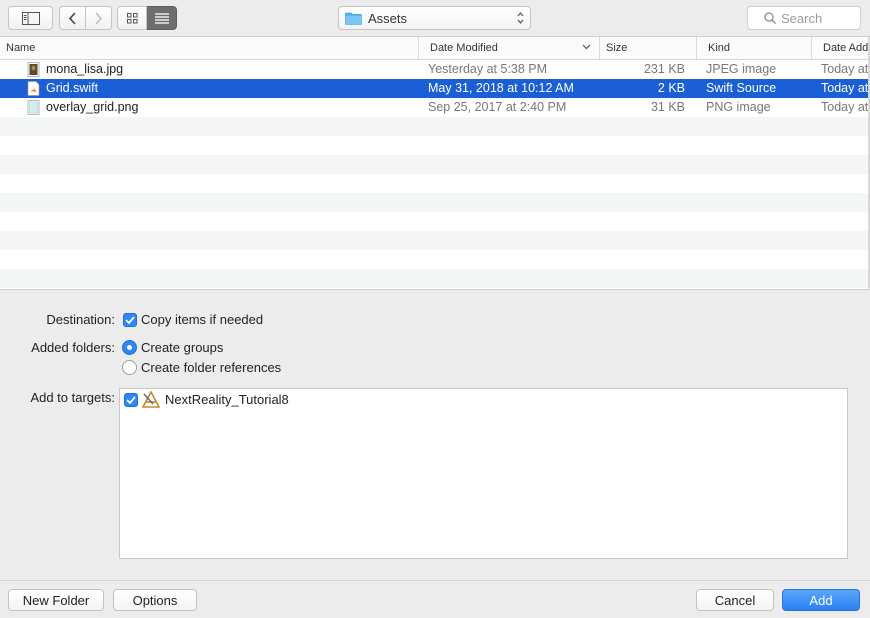 The height and width of the screenshot is (618, 870). Describe the element at coordinates (464, 48) in the screenshot. I see `column-header-date-modified-label: Date Modified` at that location.